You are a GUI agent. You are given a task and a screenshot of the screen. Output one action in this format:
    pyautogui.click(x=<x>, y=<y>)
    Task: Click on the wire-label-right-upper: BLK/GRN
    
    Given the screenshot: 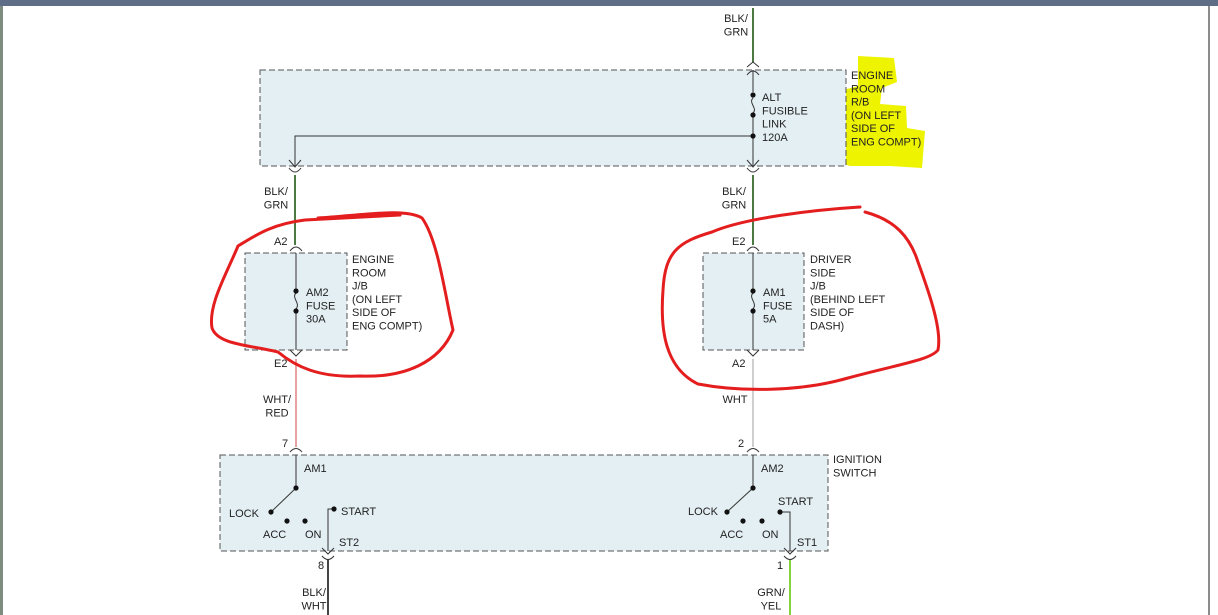 What is the action you would take?
    pyautogui.click(x=734, y=198)
    